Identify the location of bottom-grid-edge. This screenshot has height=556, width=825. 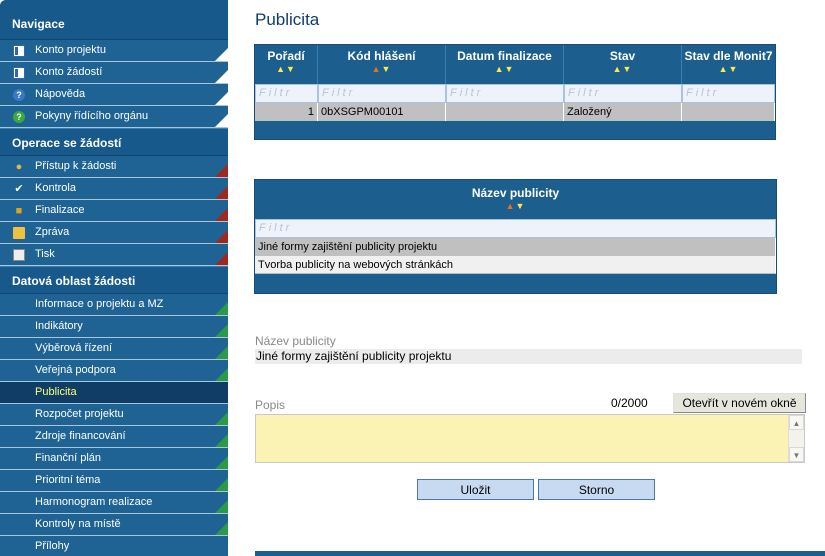
(540, 553).